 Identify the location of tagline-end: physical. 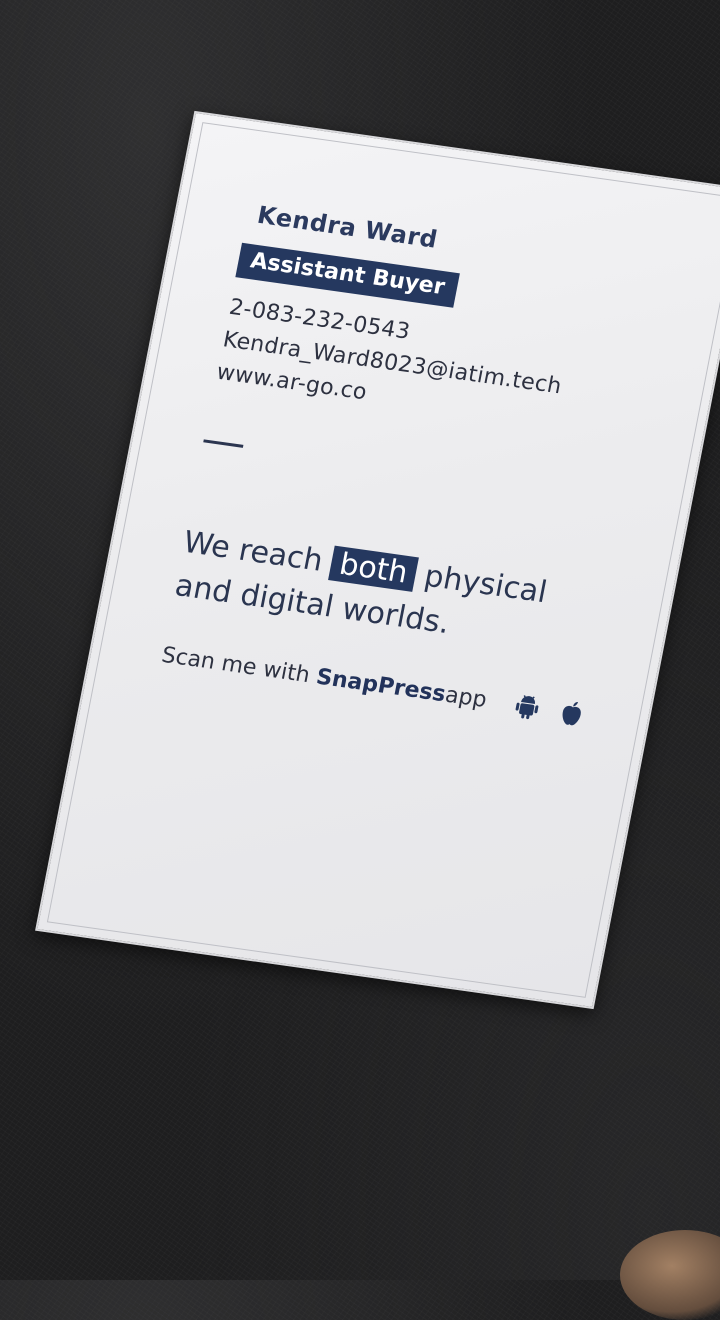
(485, 584).